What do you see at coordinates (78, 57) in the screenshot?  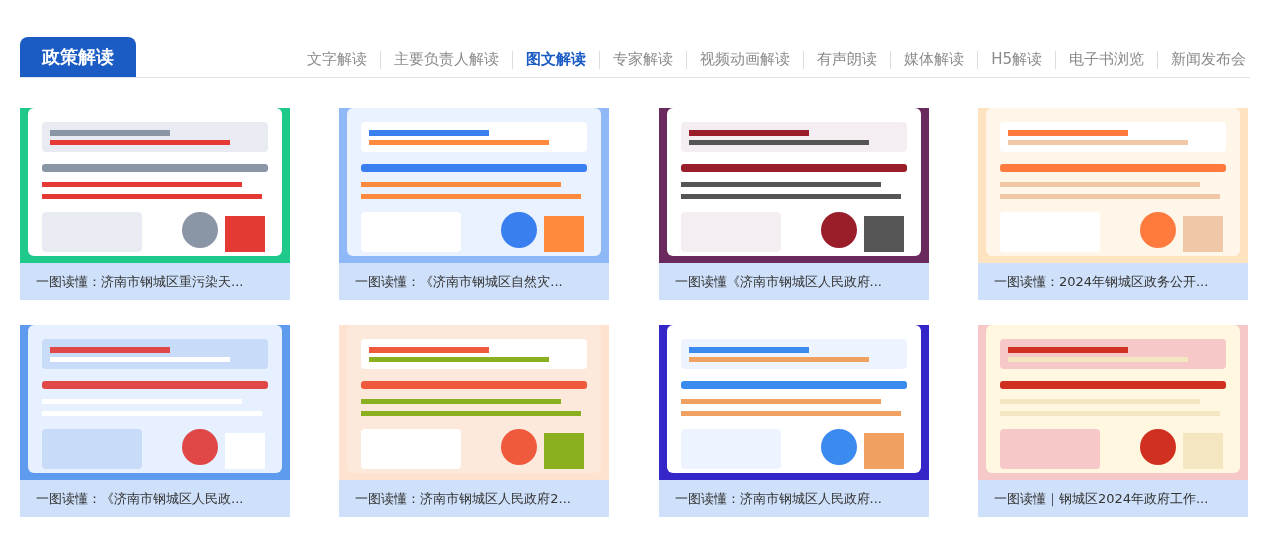 I see `section-title: 政策解读` at bounding box center [78, 57].